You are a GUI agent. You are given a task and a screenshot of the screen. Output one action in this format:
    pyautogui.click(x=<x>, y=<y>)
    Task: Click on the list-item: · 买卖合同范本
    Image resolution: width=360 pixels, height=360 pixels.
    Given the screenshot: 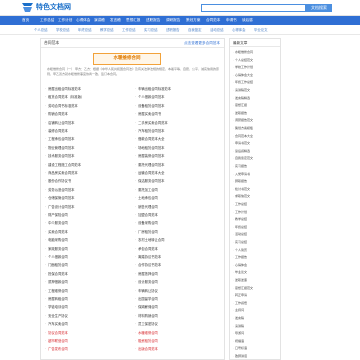 What is the action you would take?
    pyautogui.click(x=88, y=232)
    